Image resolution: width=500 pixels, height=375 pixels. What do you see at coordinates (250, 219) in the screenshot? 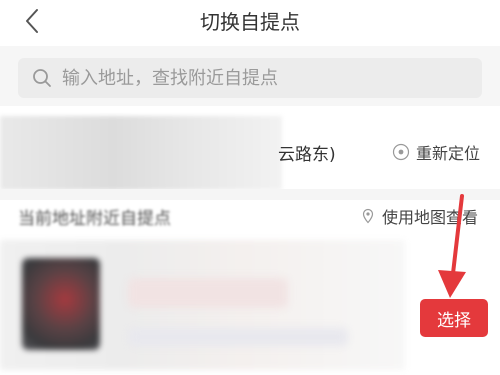
I see `nearby-header: 当前地址附近自提点 使用地图查看` at bounding box center [250, 219].